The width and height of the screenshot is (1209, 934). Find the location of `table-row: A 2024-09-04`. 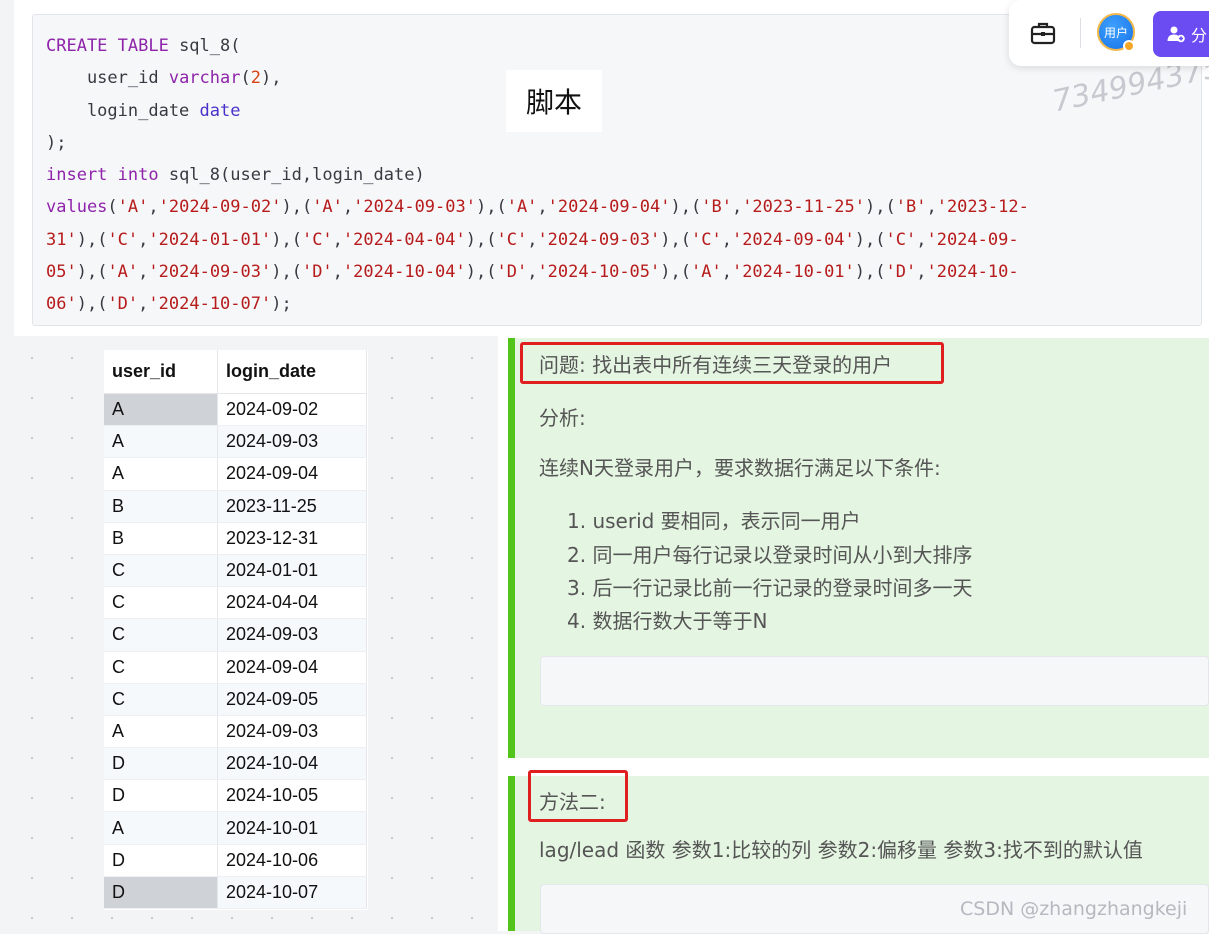

table-row: A 2024-09-04 is located at coordinates (235, 474).